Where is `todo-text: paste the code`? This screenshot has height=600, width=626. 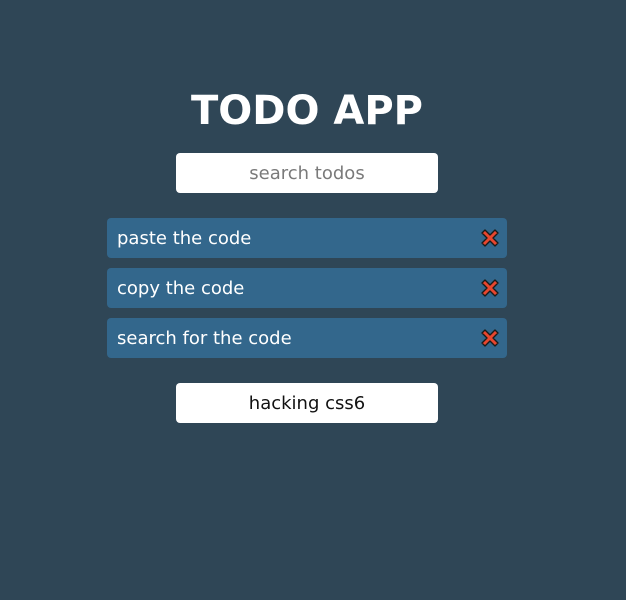 todo-text: paste the code is located at coordinates (184, 238).